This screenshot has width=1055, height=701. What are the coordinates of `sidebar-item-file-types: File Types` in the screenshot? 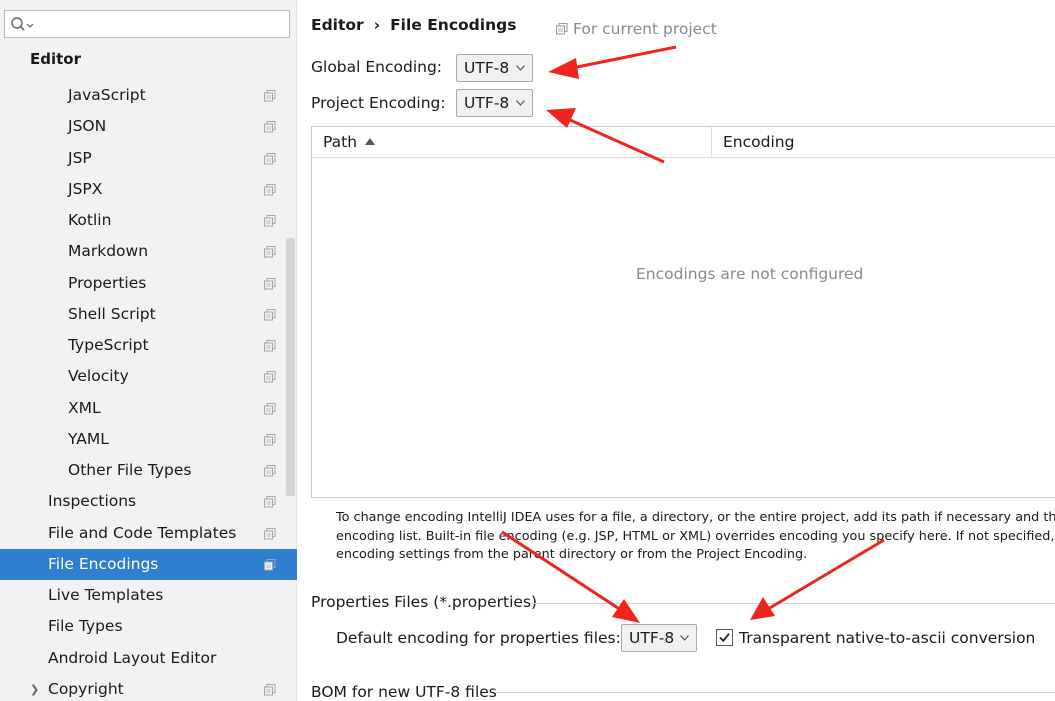 It's located at (148, 626).